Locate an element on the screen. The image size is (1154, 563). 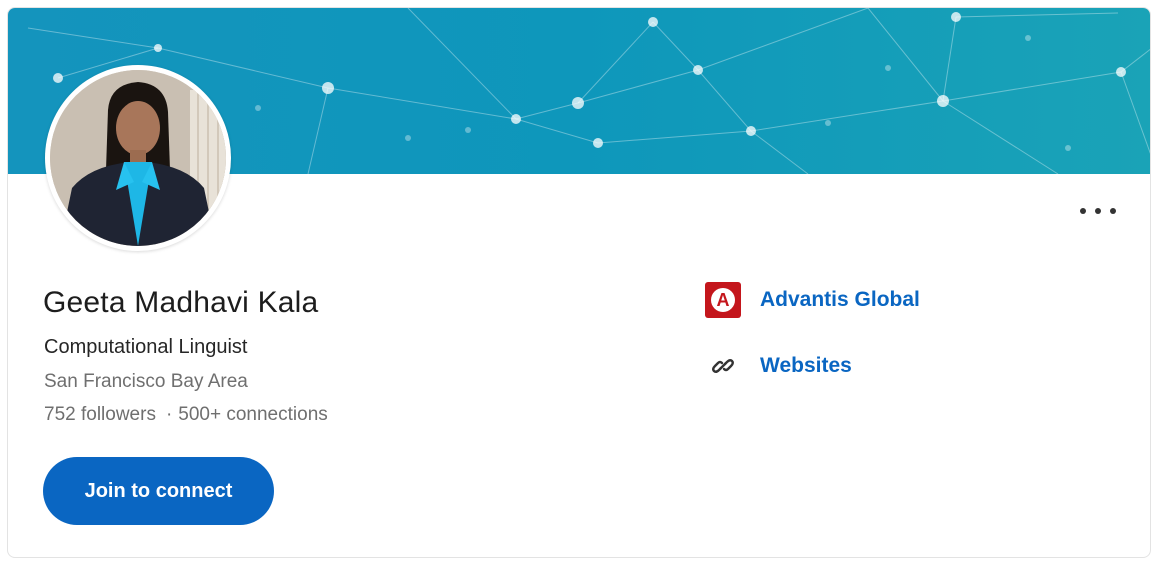
company-name: Advantis Global is located at coordinates (840, 299).